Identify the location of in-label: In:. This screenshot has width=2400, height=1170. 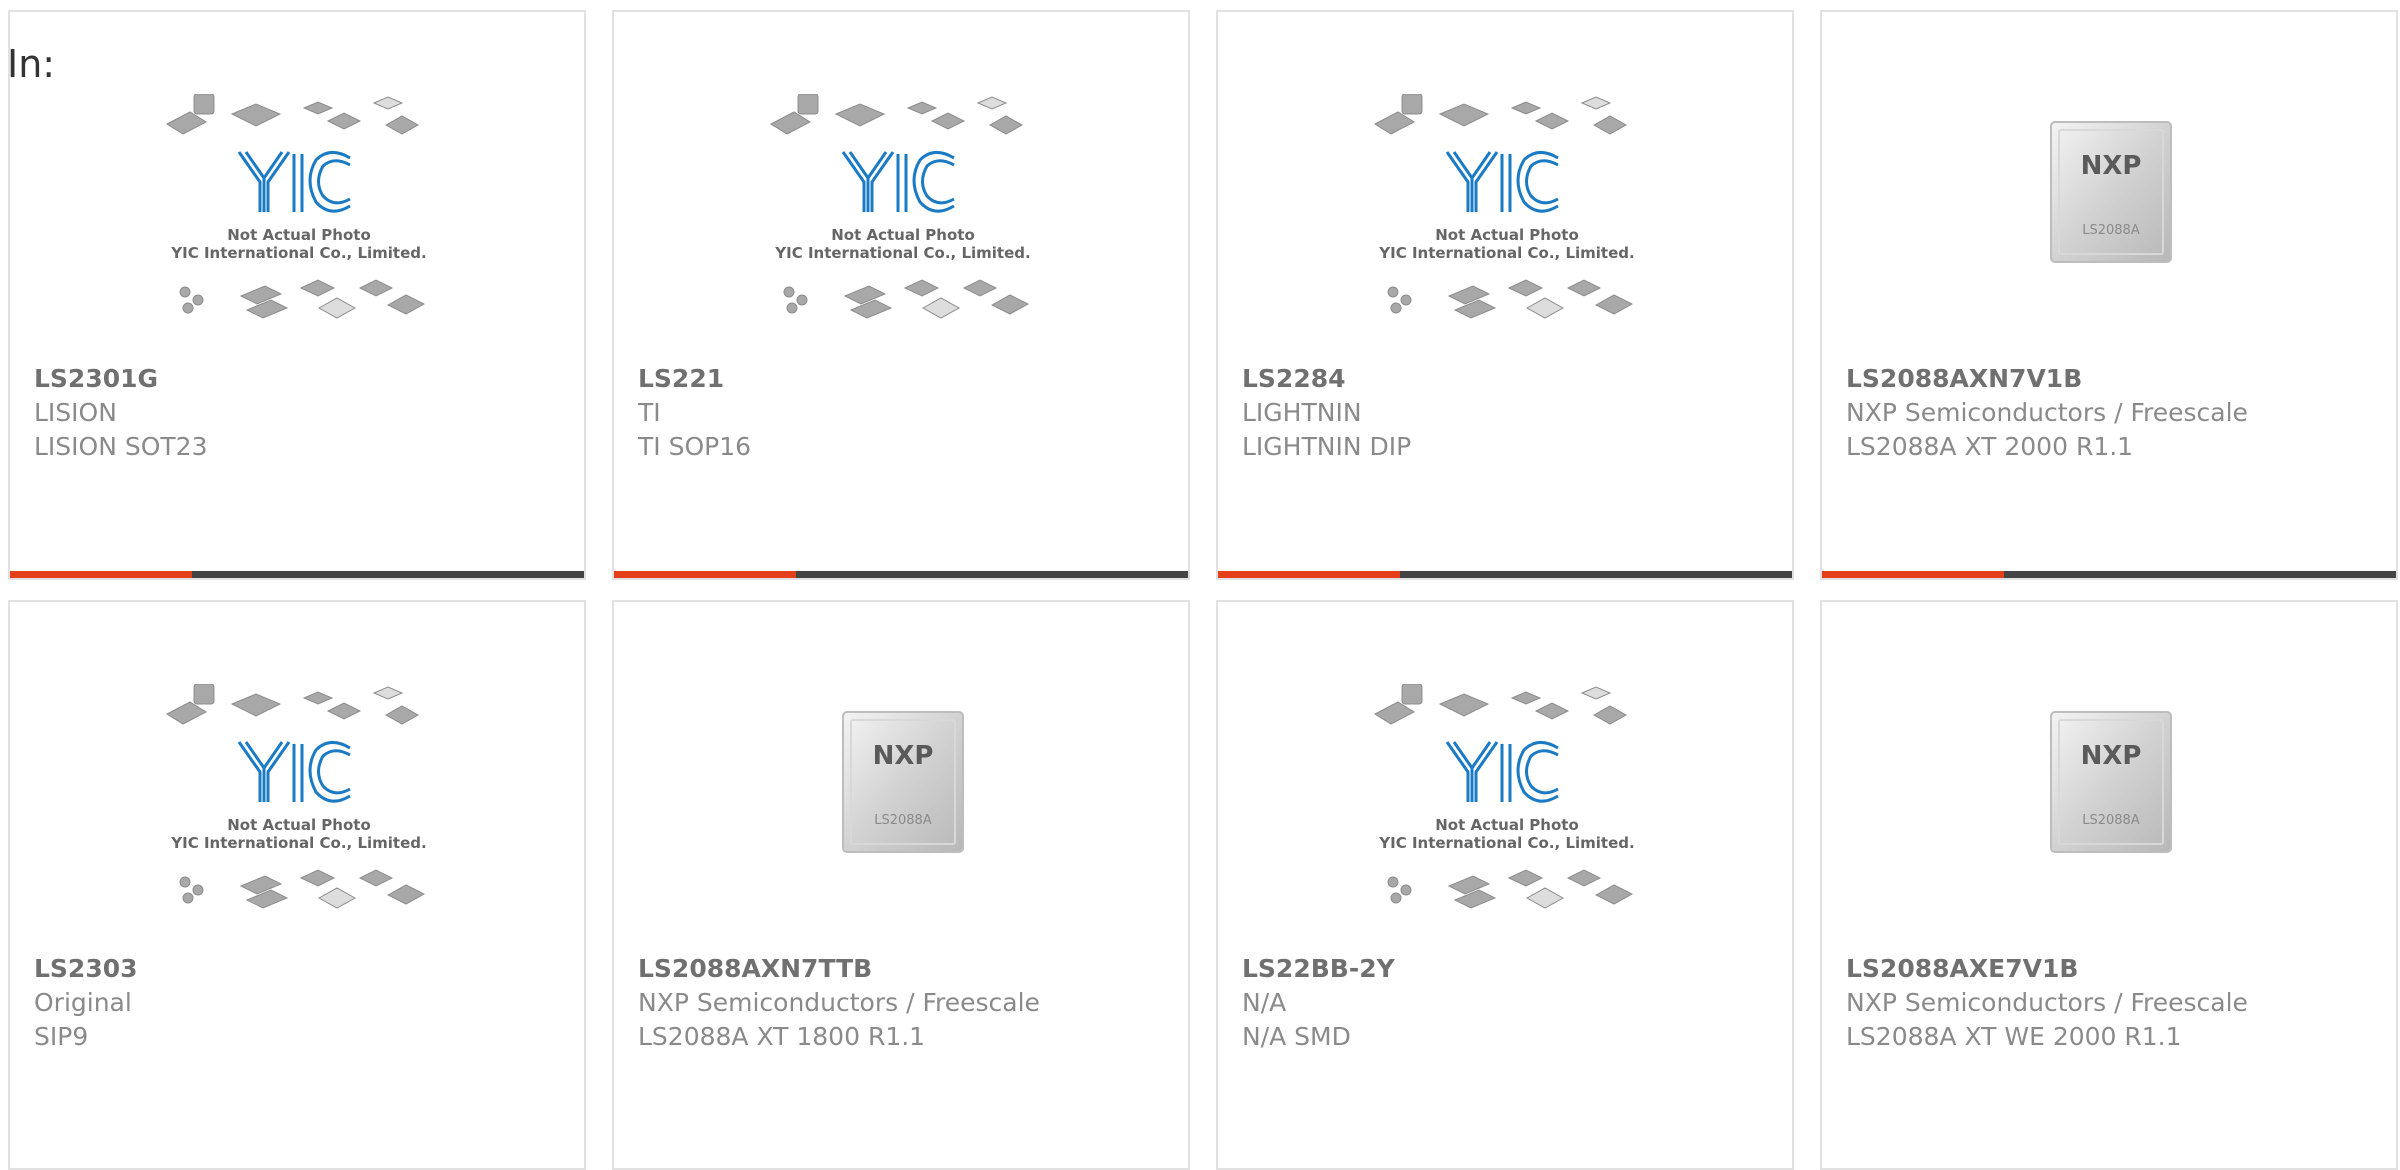
(31, 64).